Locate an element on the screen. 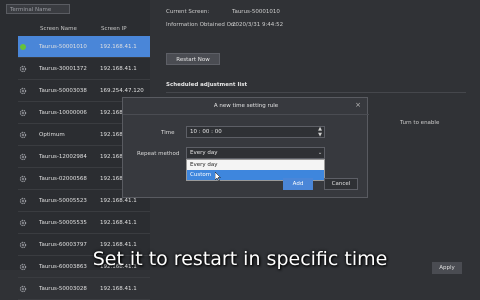 The image size is (480, 300). current-screen-label: Current Screen: is located at coordinates (188, 12).